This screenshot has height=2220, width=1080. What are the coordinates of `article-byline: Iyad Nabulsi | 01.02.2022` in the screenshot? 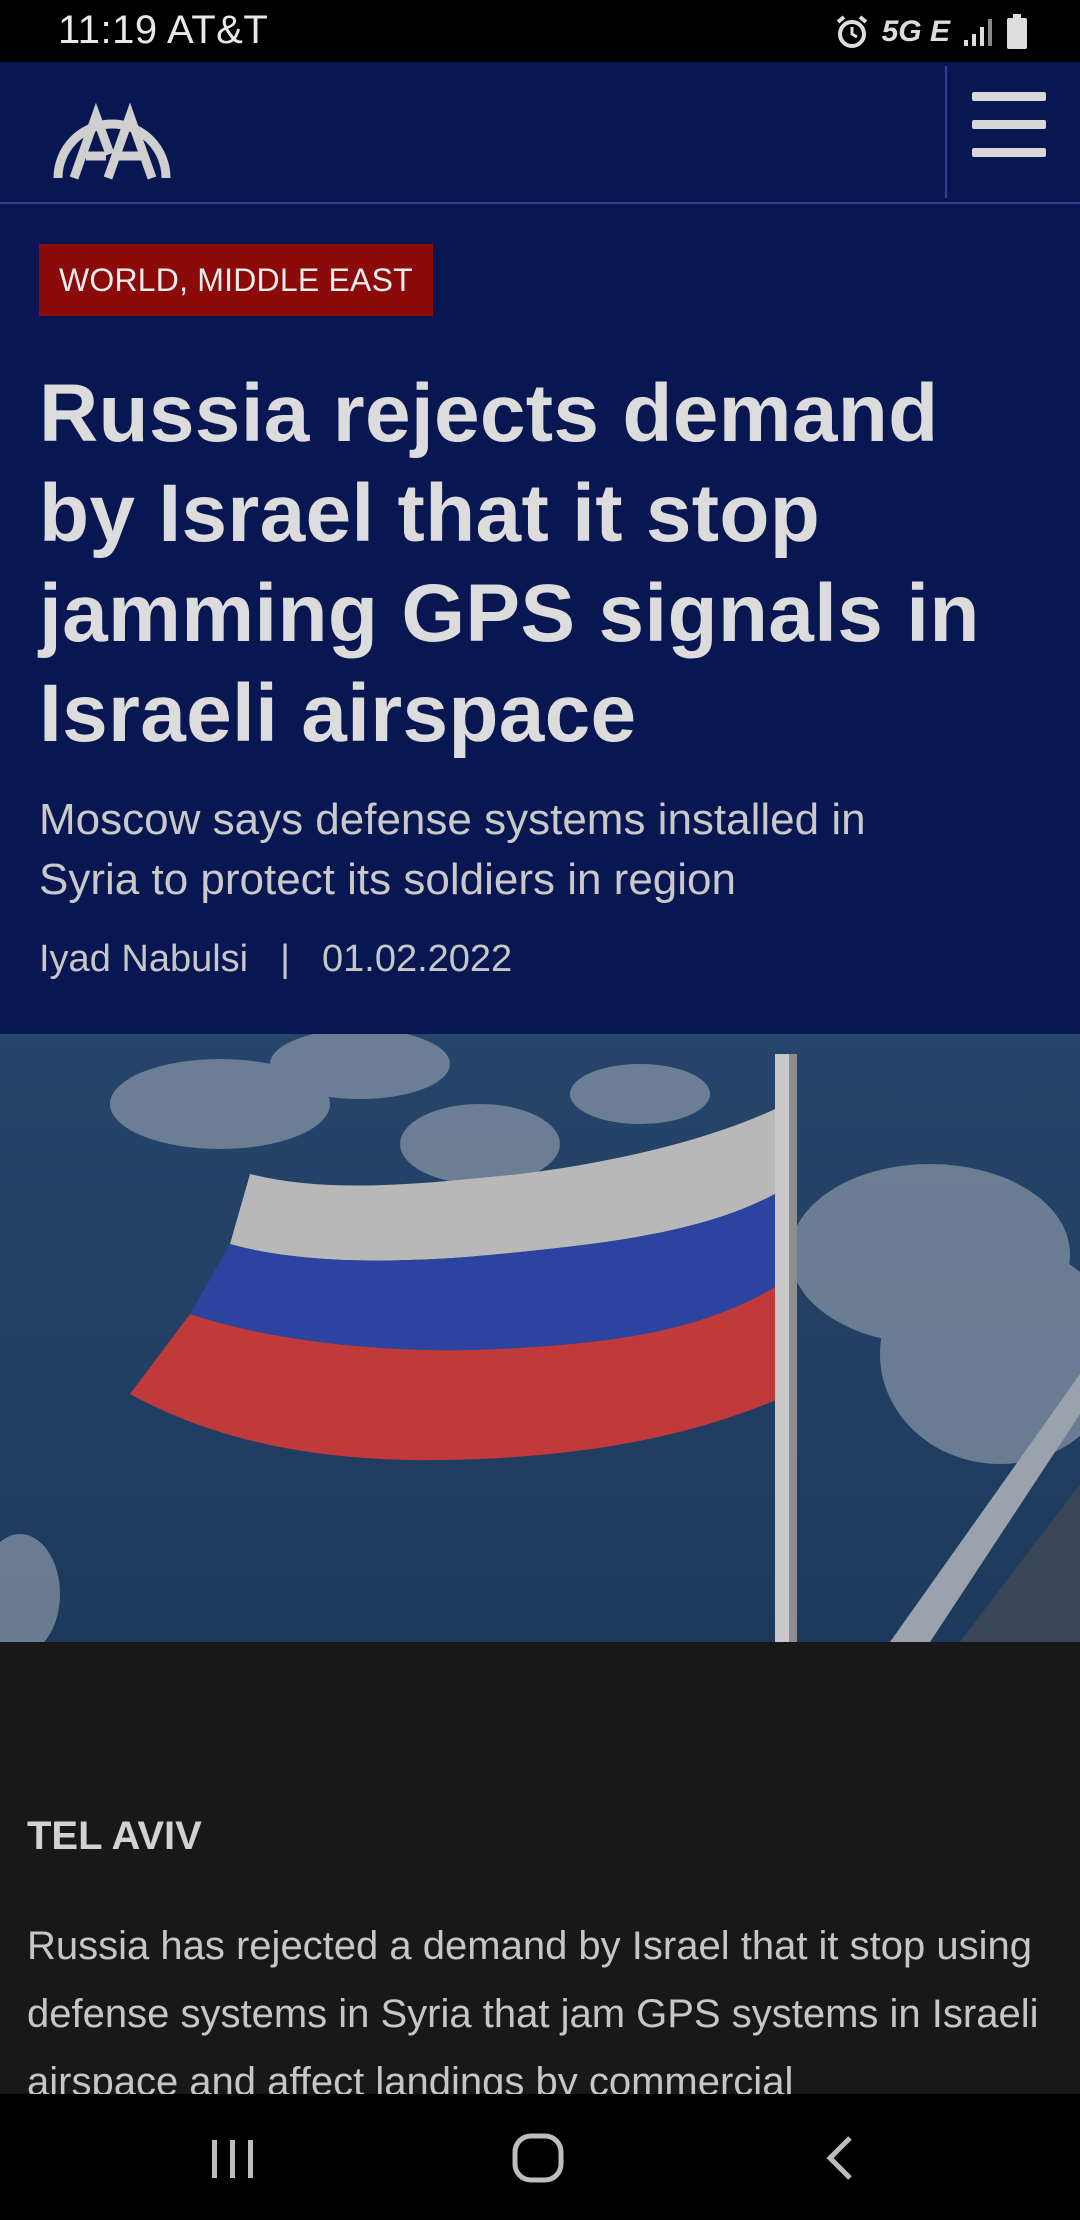 It's located at (275, 959).